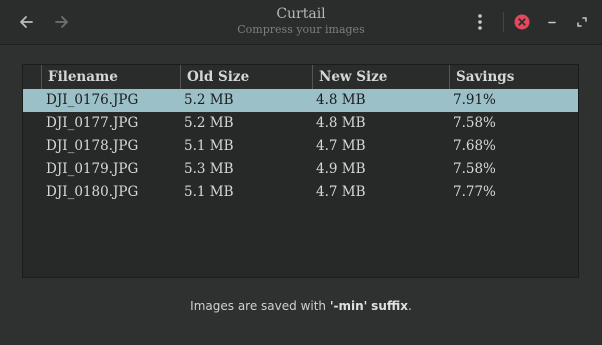  I want to click on maximize-button, so click(582, 22).